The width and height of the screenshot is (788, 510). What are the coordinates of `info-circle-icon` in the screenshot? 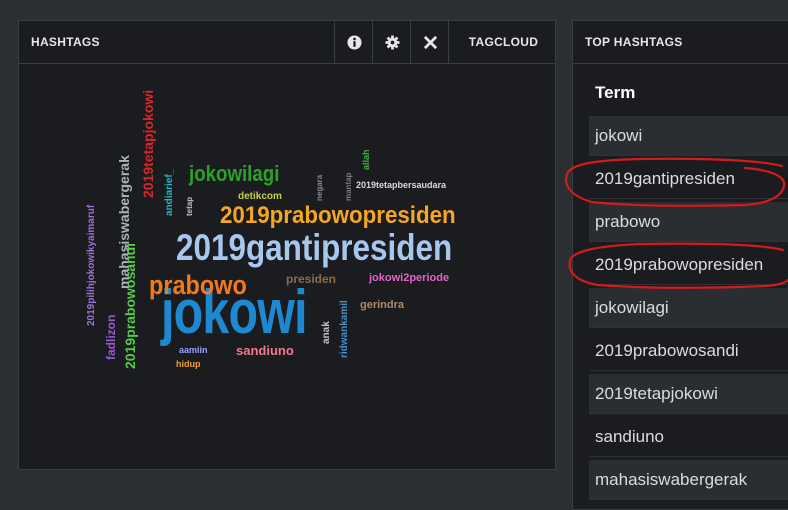 It's located at (354, 42).